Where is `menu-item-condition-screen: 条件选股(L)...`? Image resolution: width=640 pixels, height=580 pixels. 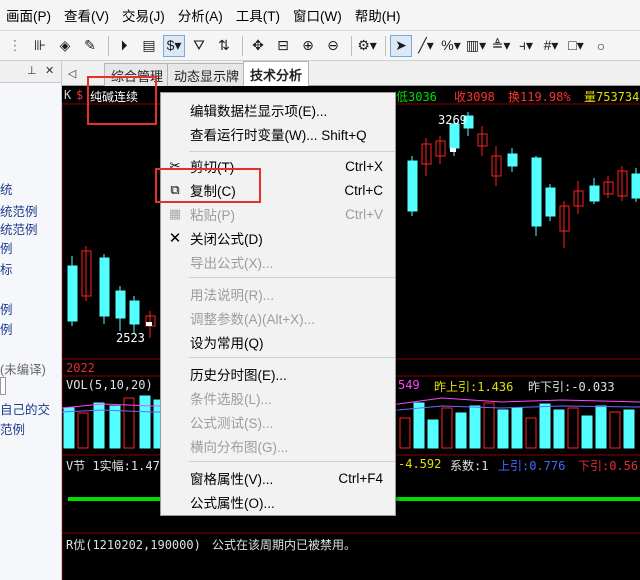
menu-item-condition-screen: 条件选股(L)... is located at coordinates (278, 398).